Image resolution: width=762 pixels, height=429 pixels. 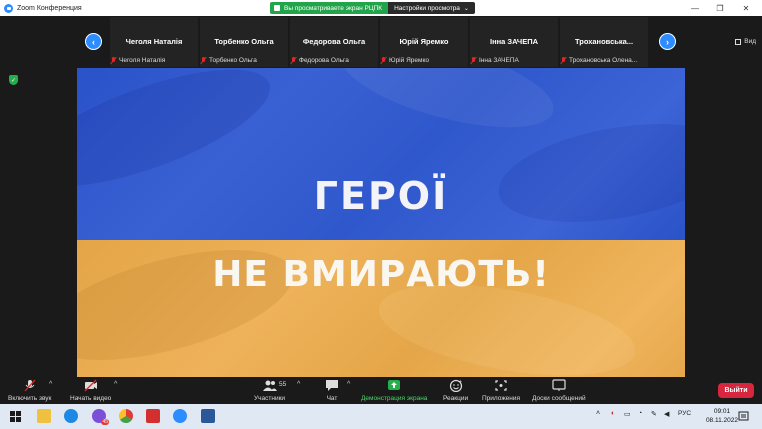 I want to click on file-explorer-icon, so click(x=44, y=416).